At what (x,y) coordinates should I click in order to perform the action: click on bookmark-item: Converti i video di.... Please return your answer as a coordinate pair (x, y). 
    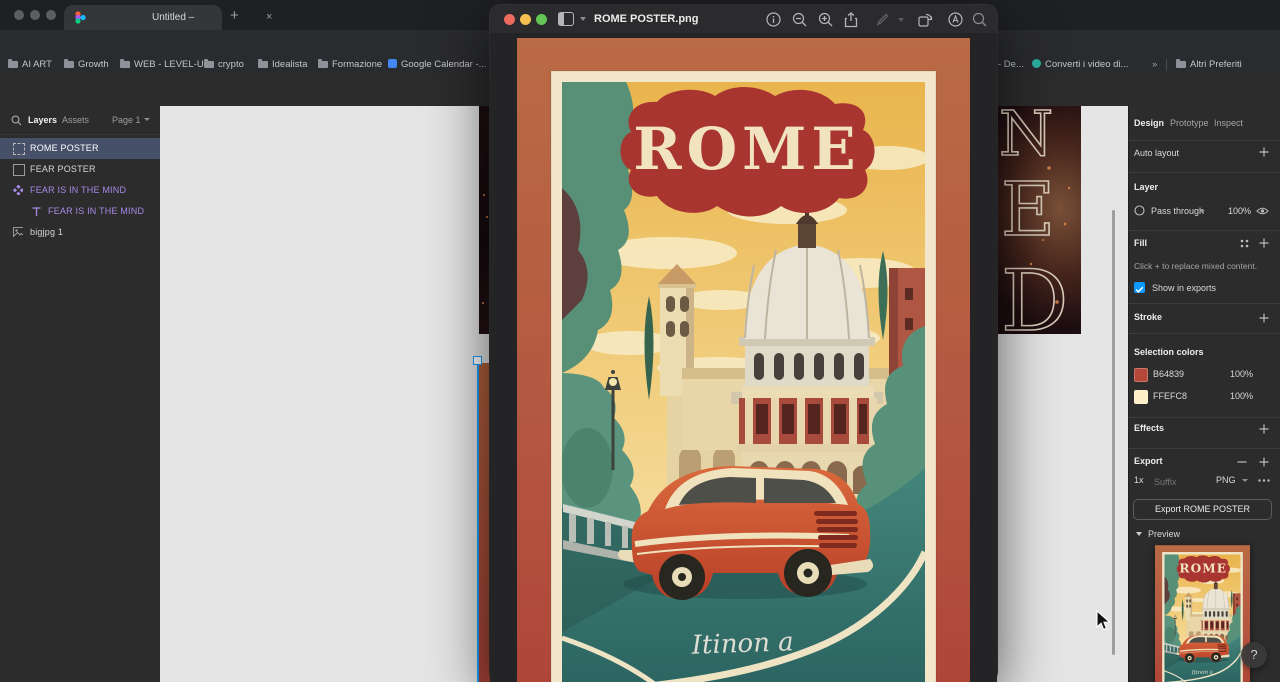
    Looking at the image, I should click on (1080, 65).